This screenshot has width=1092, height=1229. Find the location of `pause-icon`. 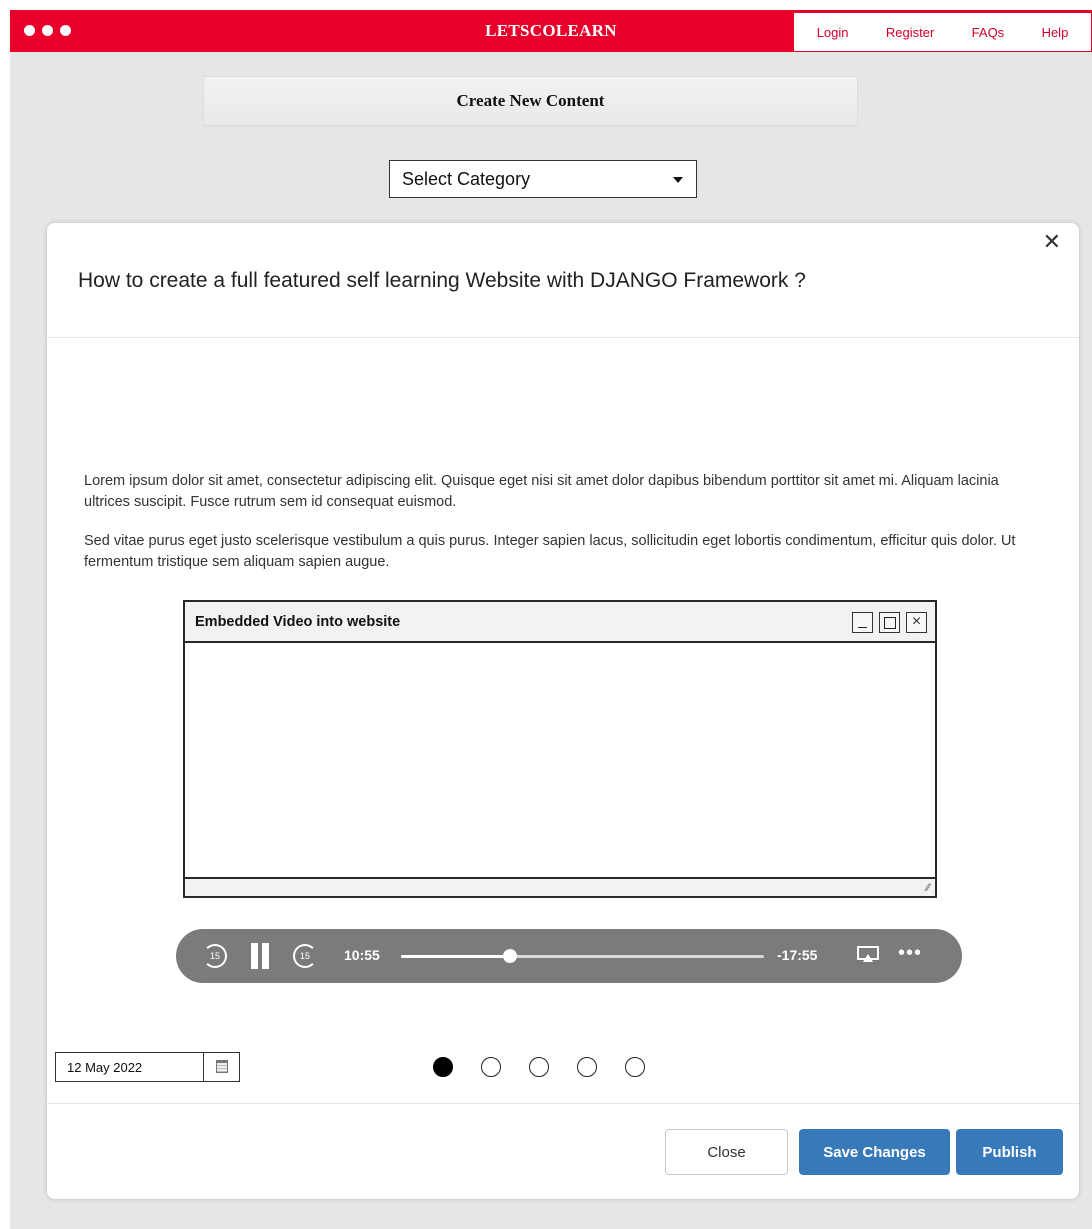

pause-icon is located at coordinates (260, 956).